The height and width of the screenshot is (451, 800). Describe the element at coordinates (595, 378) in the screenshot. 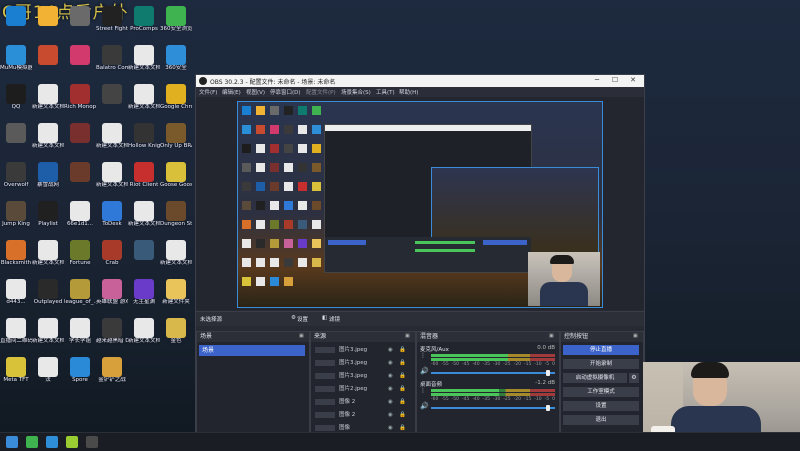

I see `start-virtual-camera-button: 启动虚拟摄像机` at that location.